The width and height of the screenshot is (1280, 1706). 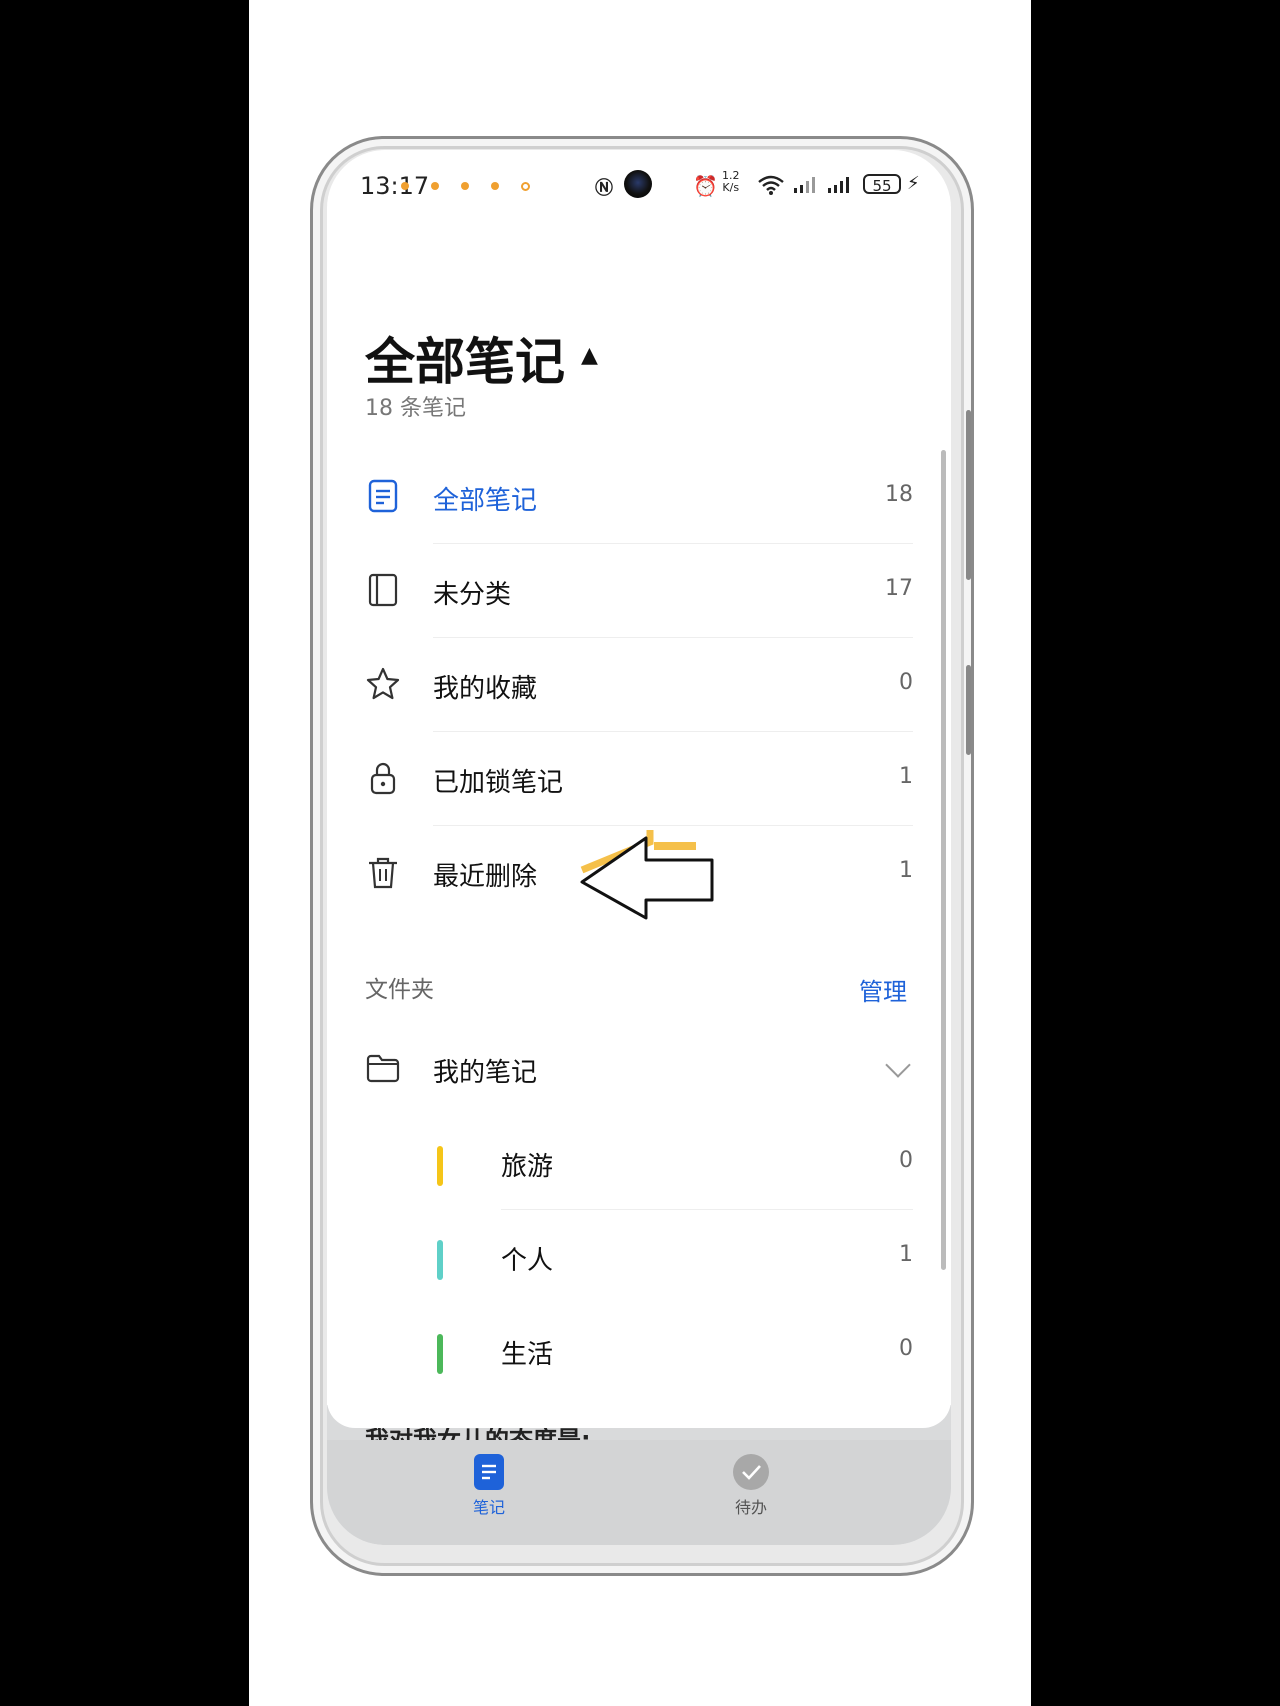 I want to click on folder-label: 个人, so click(x=527, y=1261).